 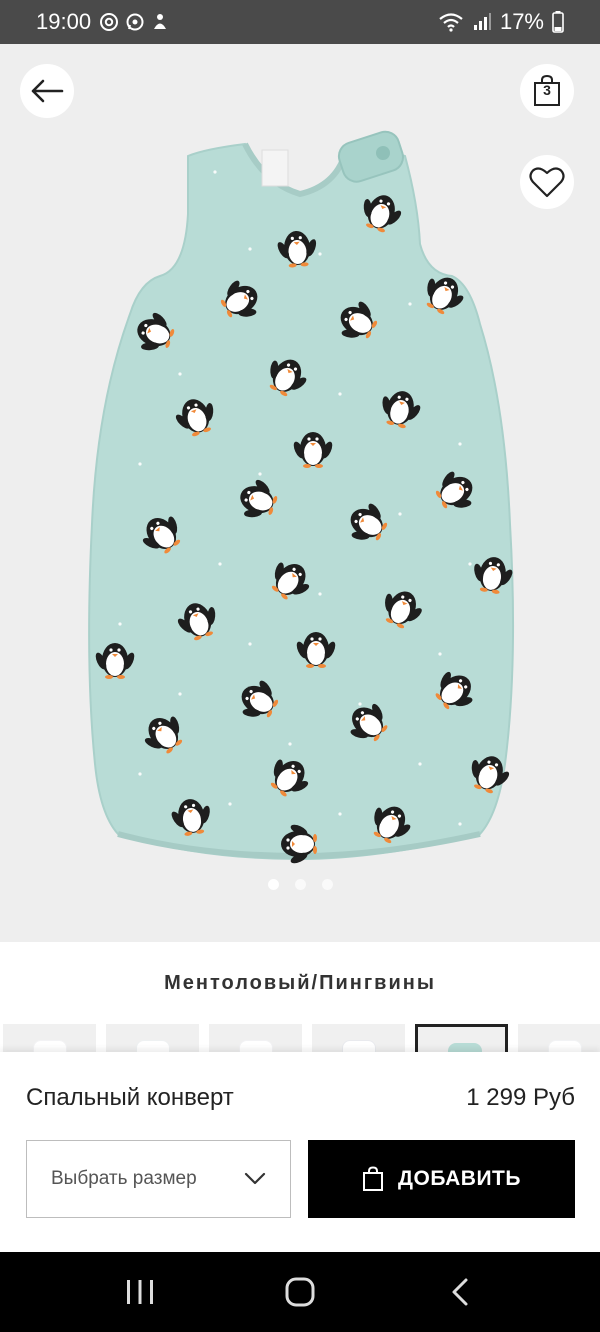 I want to click on heart-icon, so click(x=547, y=182).